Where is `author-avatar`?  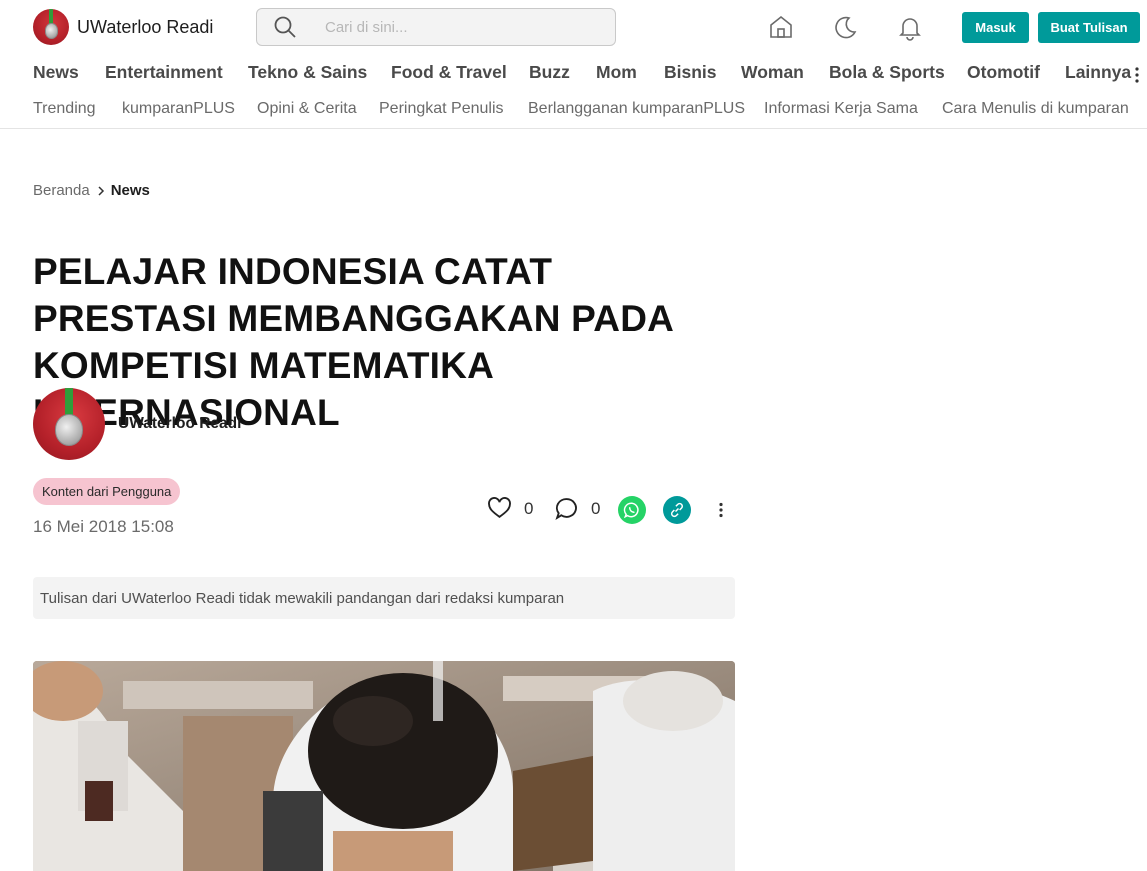 author-avatar is located at coordinates (69, 424).